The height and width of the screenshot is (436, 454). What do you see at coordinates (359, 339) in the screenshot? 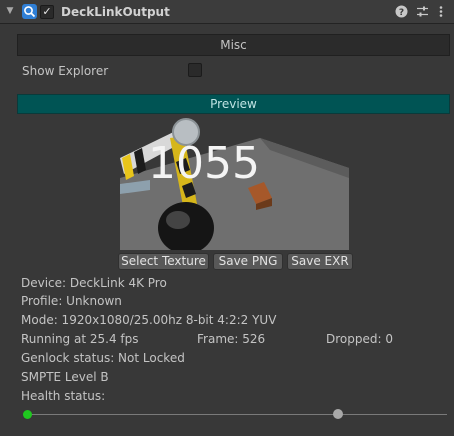
I see `dropped-info: Dropped: 0` at bounding box center [359, 339].